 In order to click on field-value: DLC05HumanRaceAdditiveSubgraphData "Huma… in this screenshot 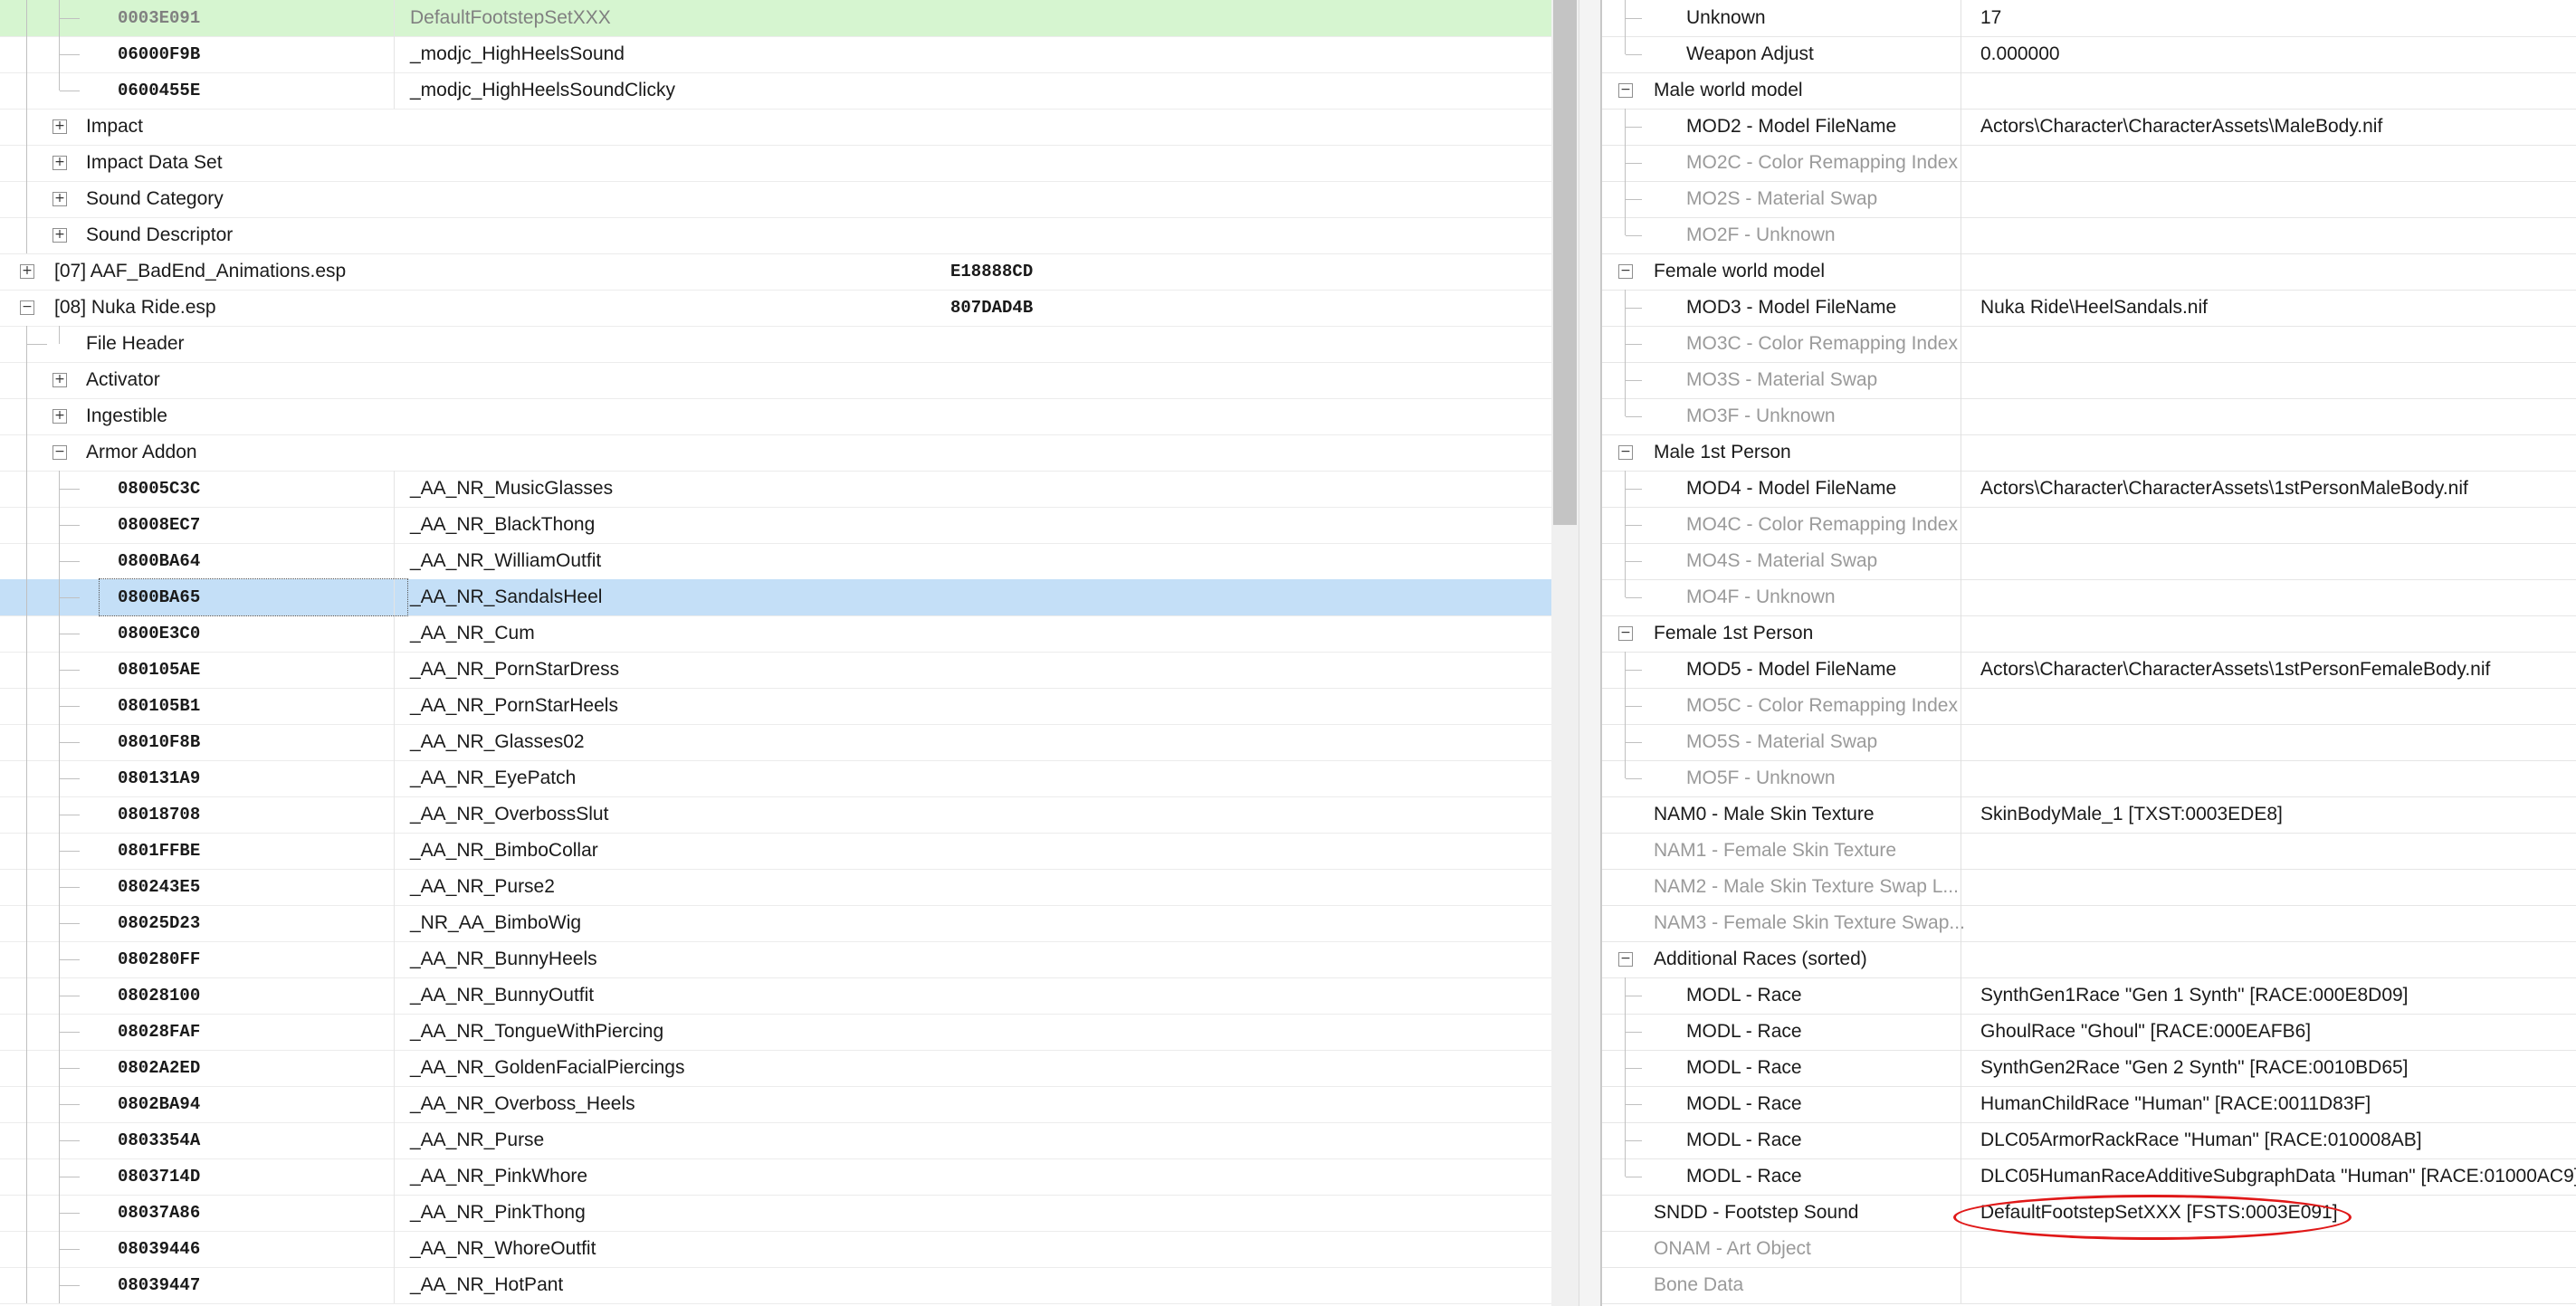, I will do `click(2278, 1176)`.